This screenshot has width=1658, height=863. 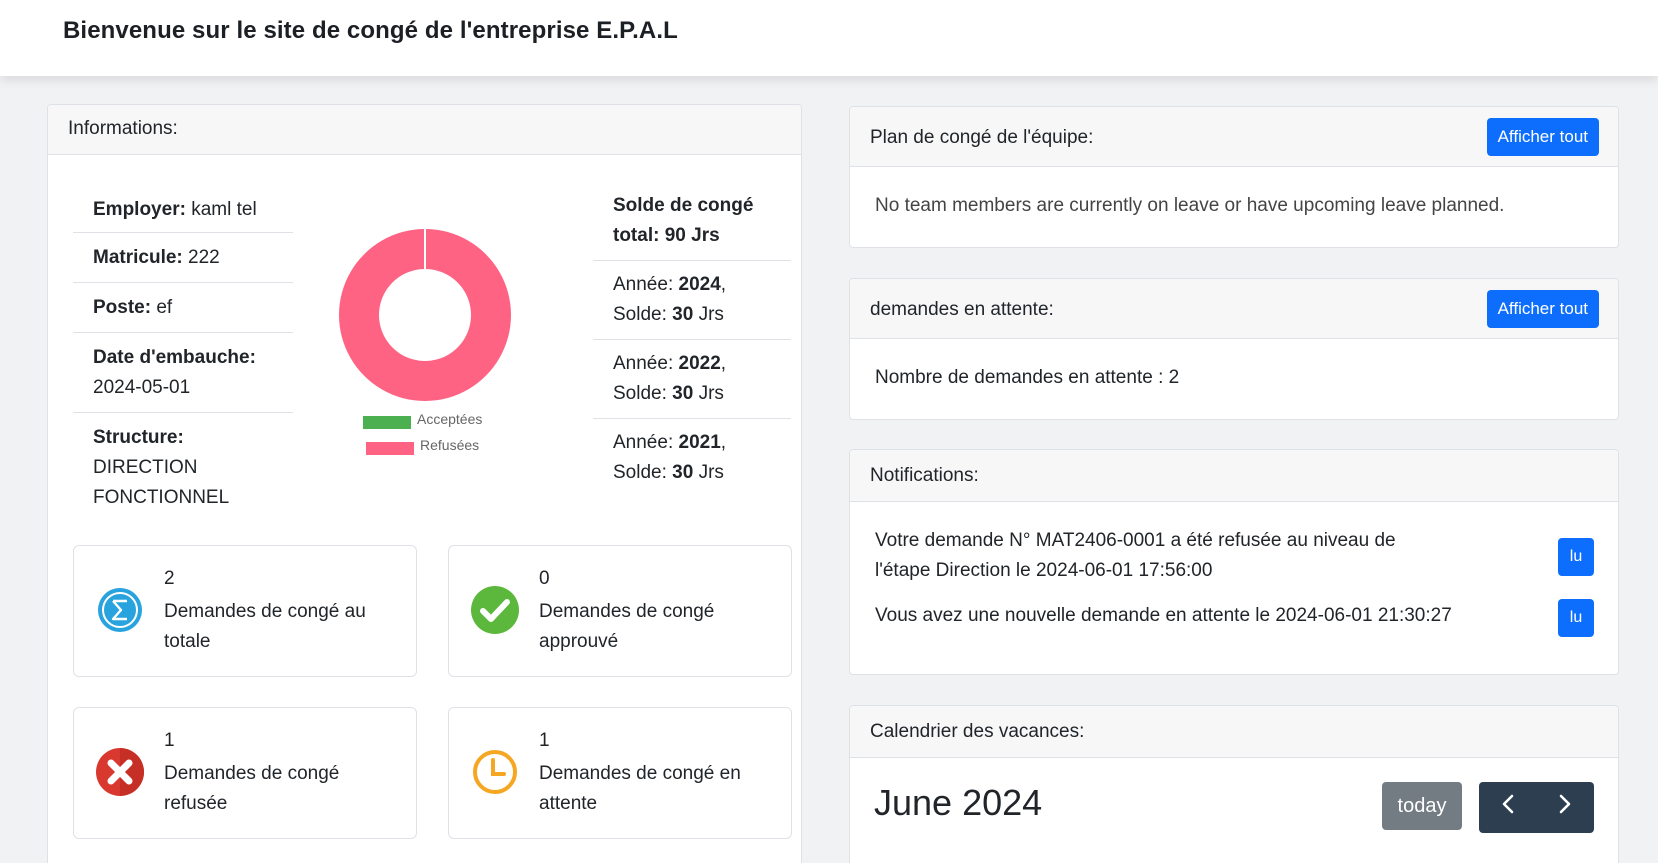 I want to click on stat-approved-requests: 0 Demandes de congé approuvé, so click(x=620, y=611).